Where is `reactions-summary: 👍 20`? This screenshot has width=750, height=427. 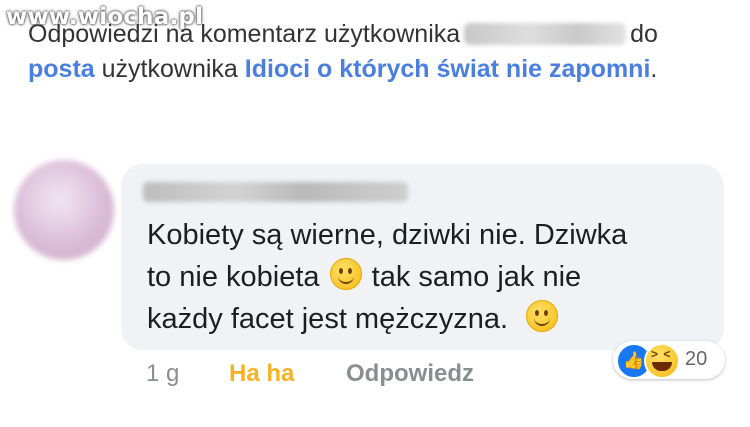 reactions-summary: 👍 20 is located at coordinates (669, 360).